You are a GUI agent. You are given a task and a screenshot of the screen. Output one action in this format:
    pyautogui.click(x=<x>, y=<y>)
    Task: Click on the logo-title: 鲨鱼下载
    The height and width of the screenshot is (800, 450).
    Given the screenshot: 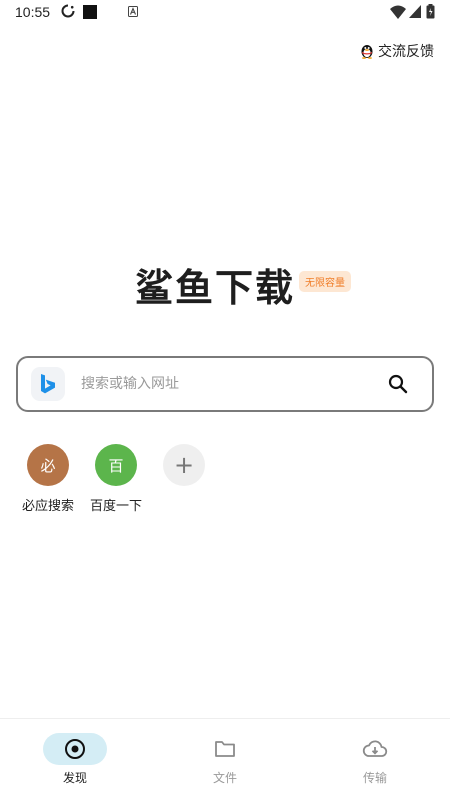 What is the action you would take?
    pyautogui.click(x=215, y=288)
    